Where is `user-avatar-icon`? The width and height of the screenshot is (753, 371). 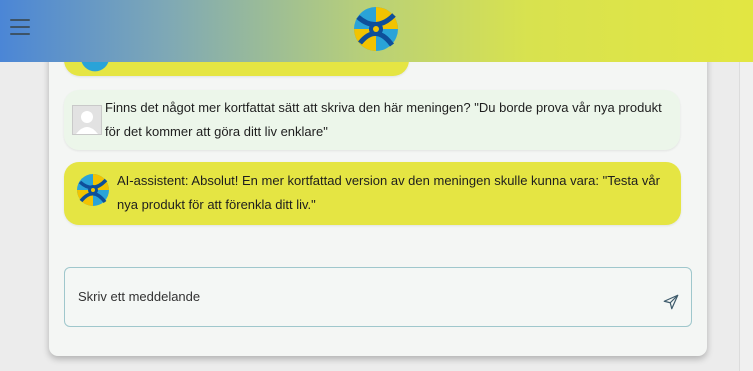 user-avatar-icon is located at coordinates (87, 120).